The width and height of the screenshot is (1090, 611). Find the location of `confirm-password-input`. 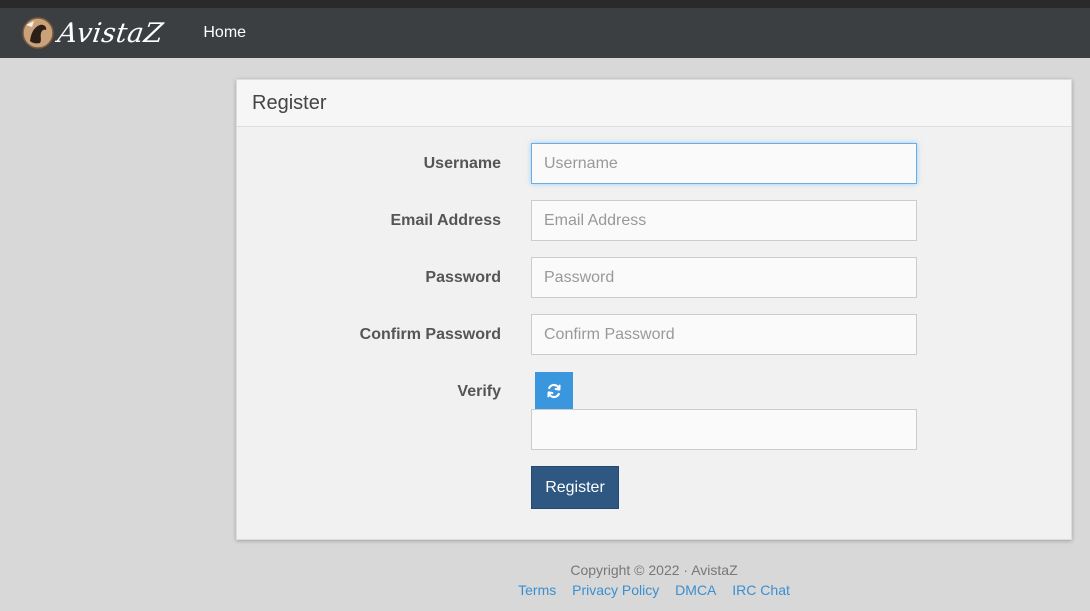

confirm-password-input is located at coordinates (724, 334).